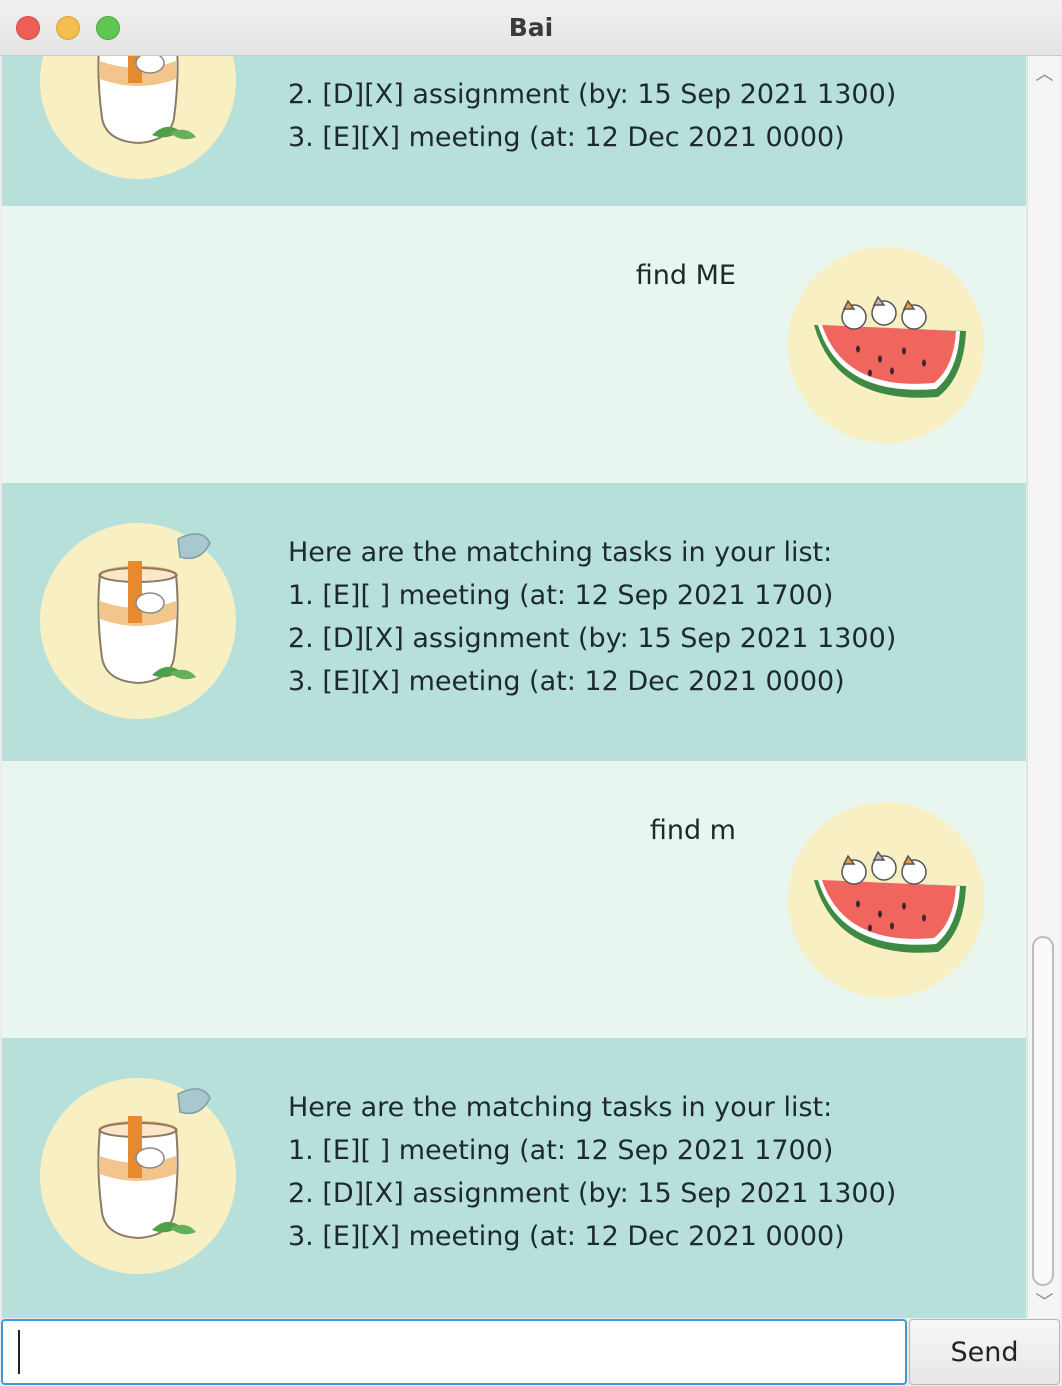 This screenshot has width=1062, height=1386. I want to click on text-caret, so click(19, 1352).